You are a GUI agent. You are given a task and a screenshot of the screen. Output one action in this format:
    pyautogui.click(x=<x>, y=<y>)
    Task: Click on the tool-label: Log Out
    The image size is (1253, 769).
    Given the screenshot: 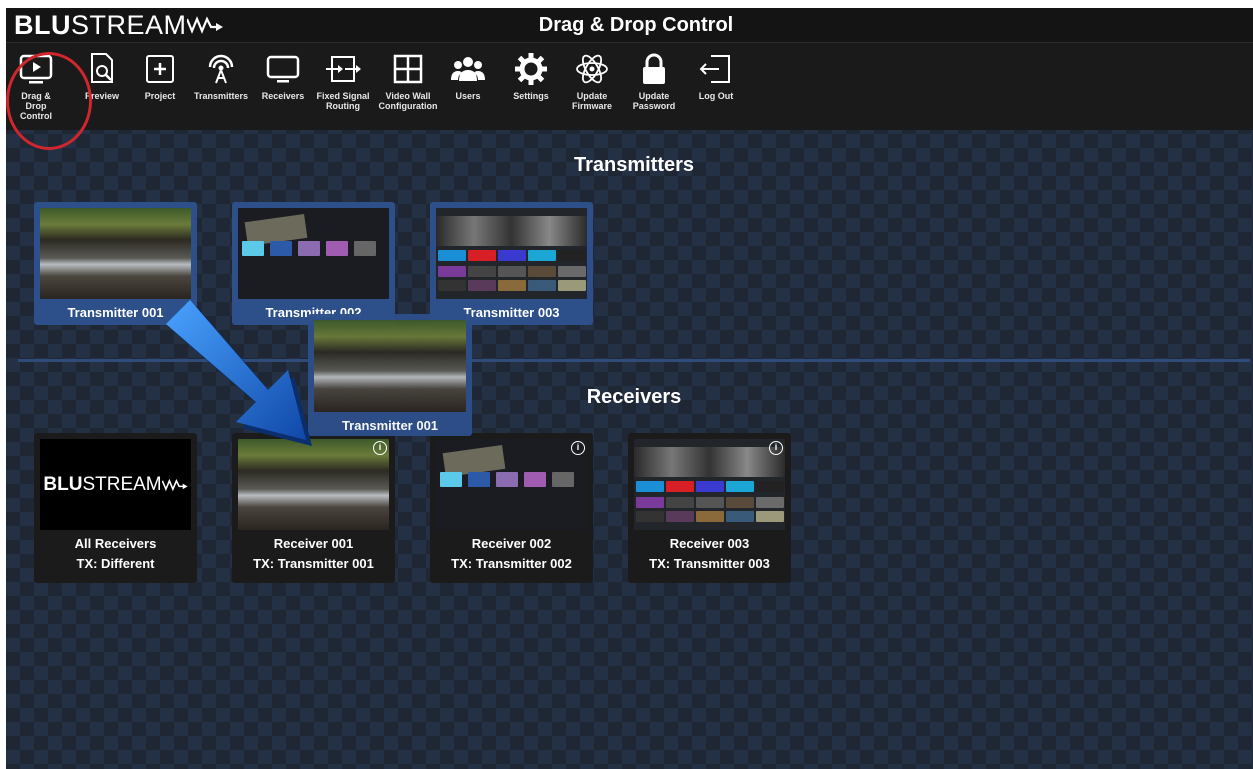 What is the action you would take?
    pyautogui.click(x=716, y=96)
    